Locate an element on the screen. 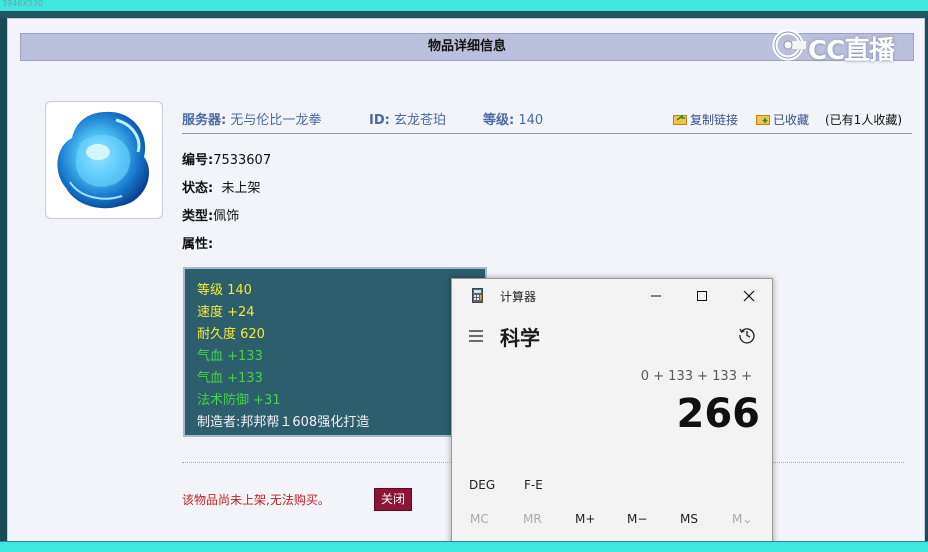 The image size is (928, 552). memory-clear-button: MC is located at coordinates (479, 519).